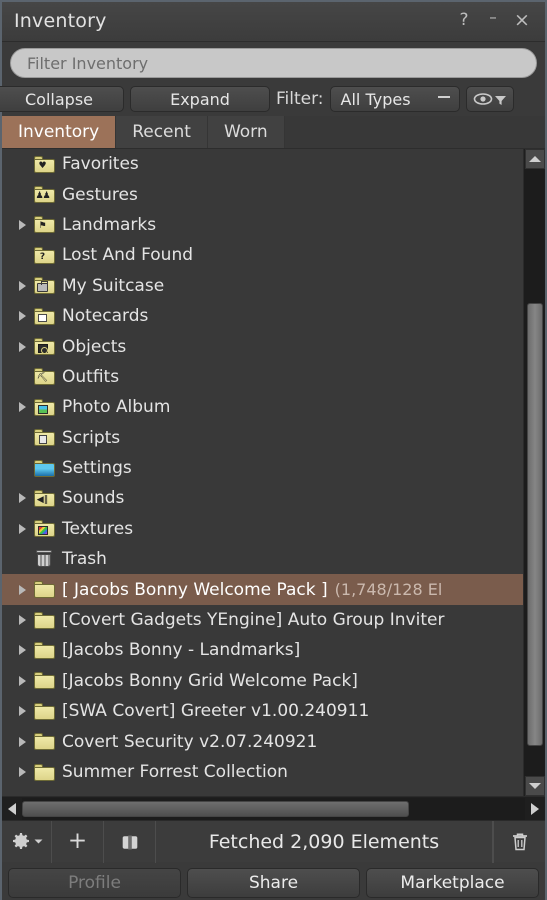 Image resolution: width=547 pixels, height=900 pixels. I want to click on marketplace-button: Marketplace, so click(452, 883).